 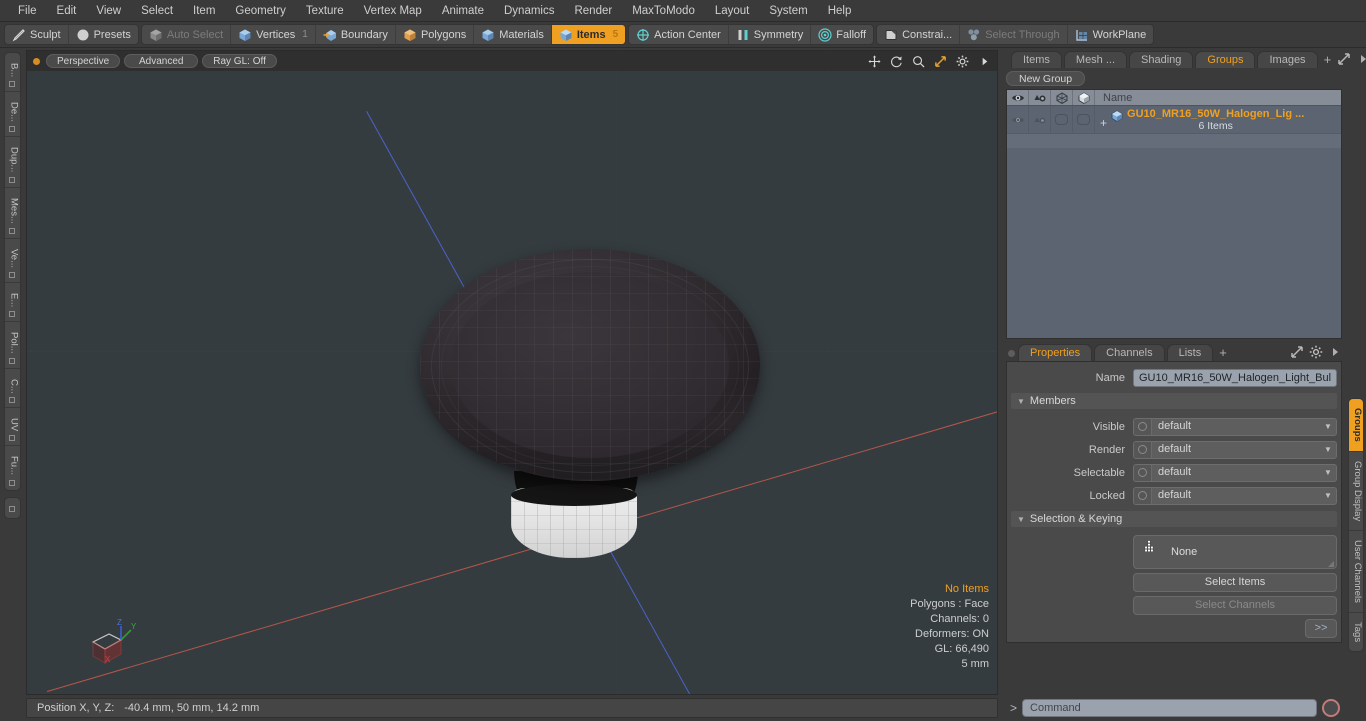 I want to click on row-render-toggle, so click(x=1040, y=119).